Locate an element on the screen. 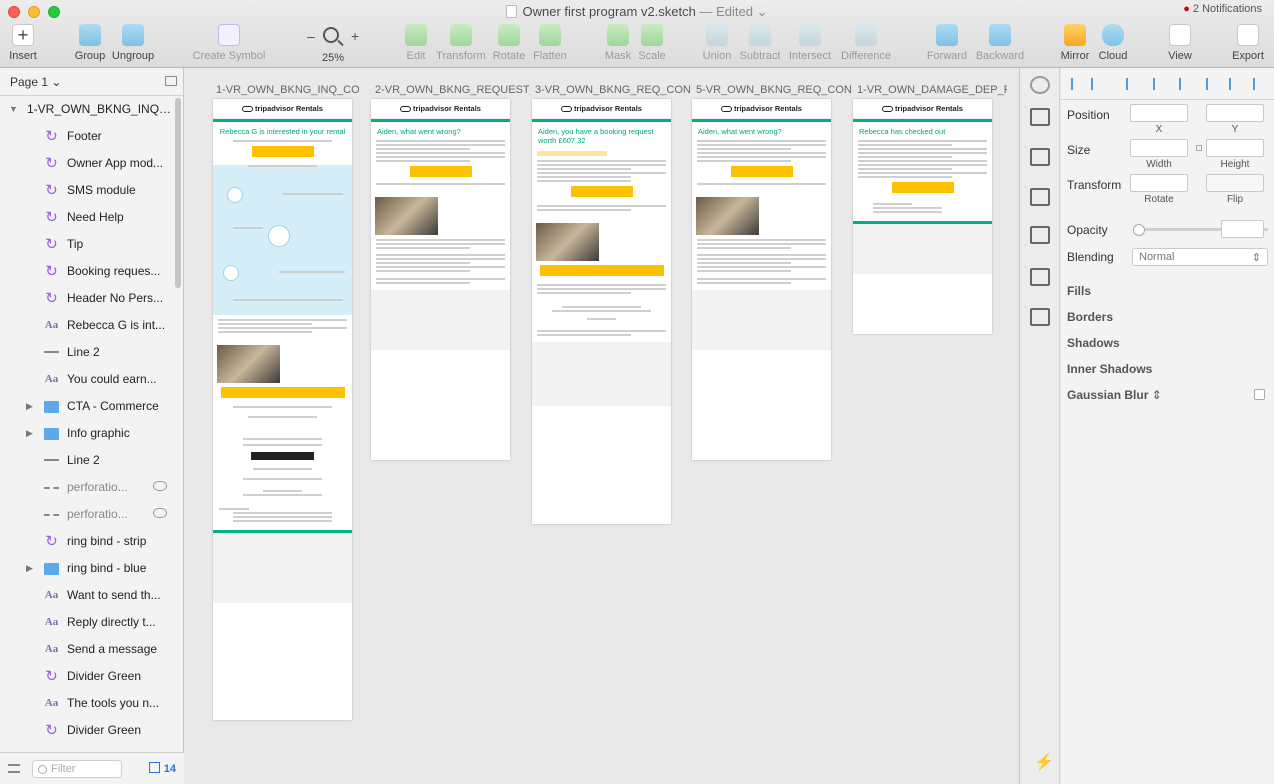  layer-row: ↻ ring bind - strip is located at coordinates (91, 541).